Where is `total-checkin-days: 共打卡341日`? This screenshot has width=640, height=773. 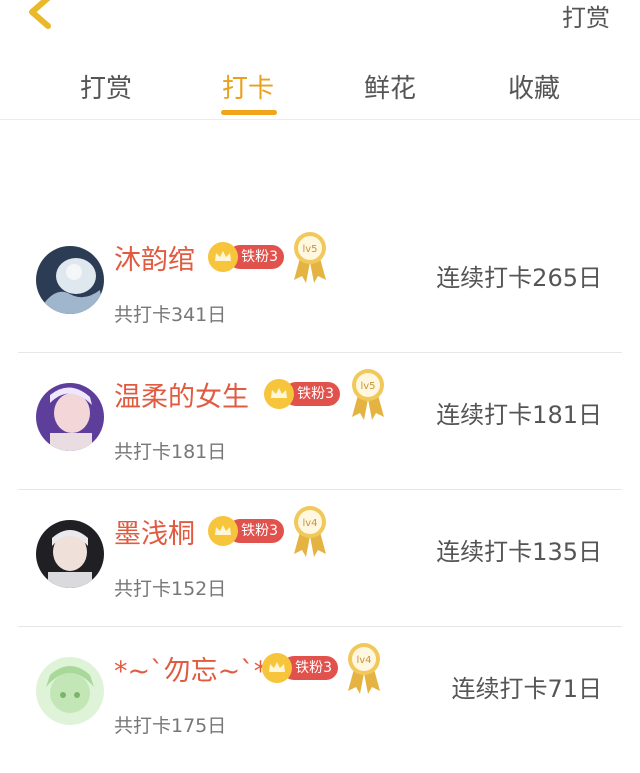 total-checkin-days: 共打卡341日 is located at coordinates (170, 315).